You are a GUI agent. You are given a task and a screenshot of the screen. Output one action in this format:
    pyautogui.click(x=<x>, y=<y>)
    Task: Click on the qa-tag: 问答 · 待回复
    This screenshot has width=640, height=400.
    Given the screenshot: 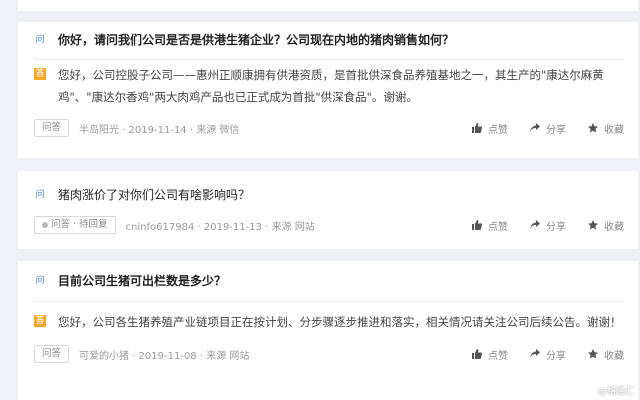 What is the action you would take?
    pyautogui.click(x=75, y=225)
    